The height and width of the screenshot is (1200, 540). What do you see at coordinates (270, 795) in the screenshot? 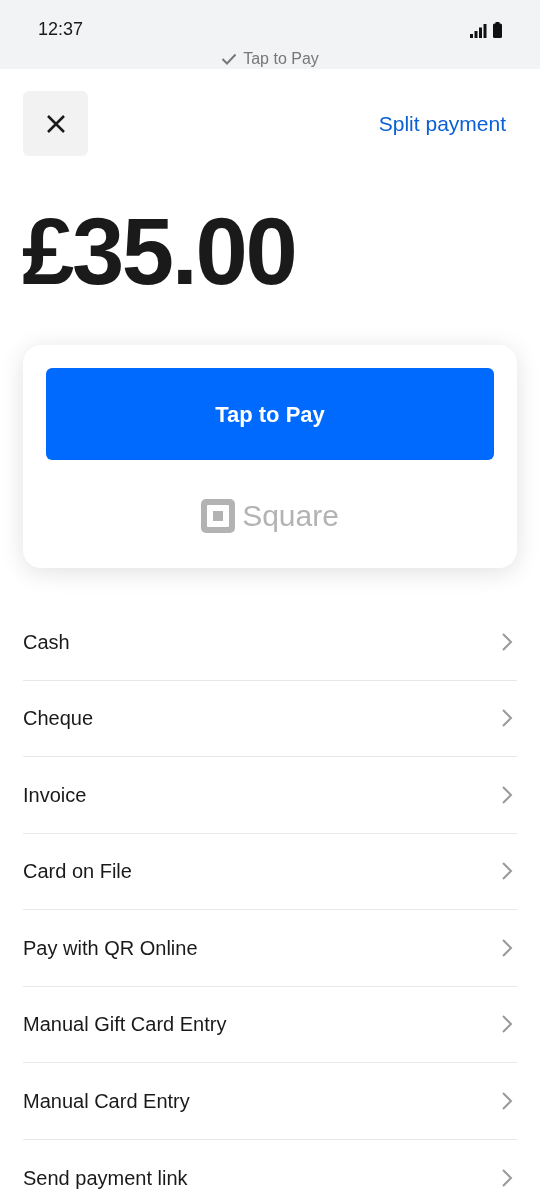
I see `payment-method-row: Invoice` at bounding box center [270, 795].